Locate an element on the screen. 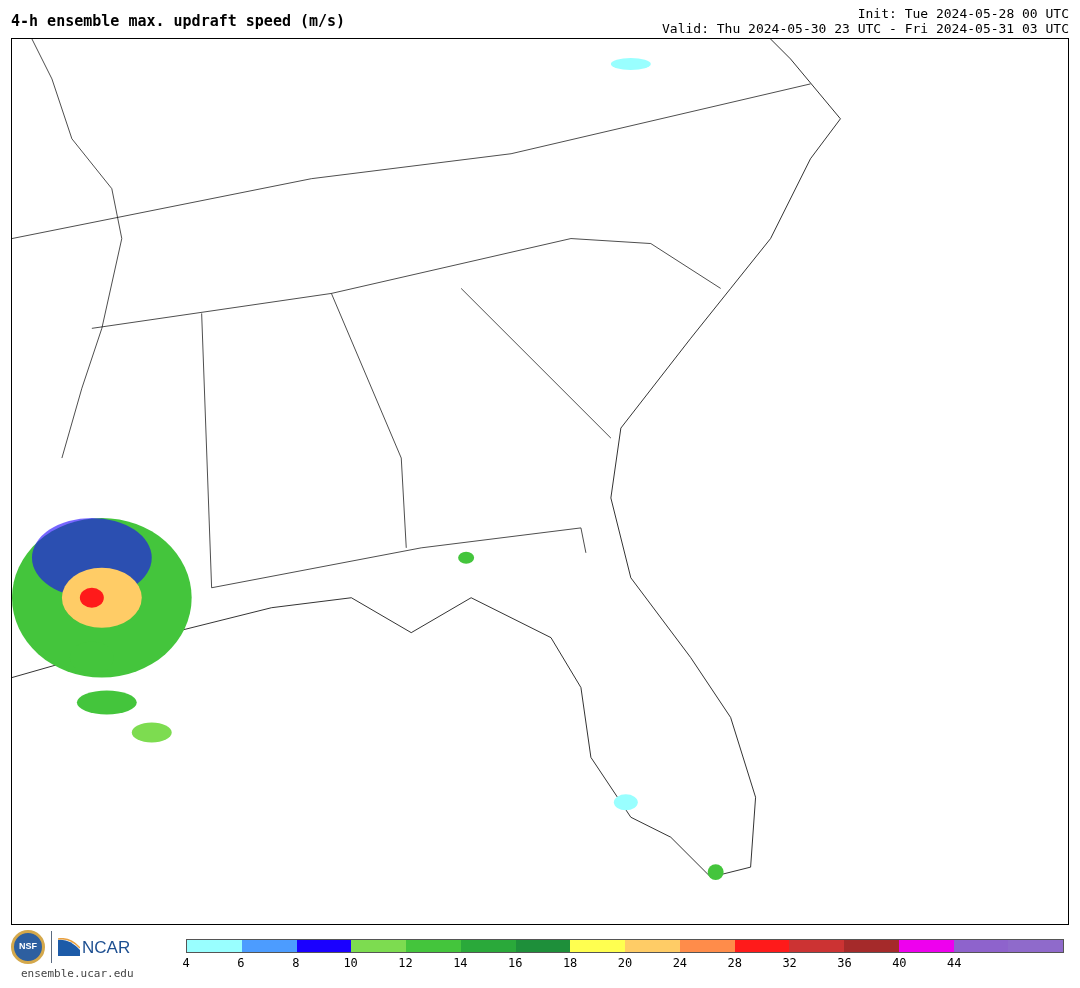  legend-tick-label: 32 is located at coordinates (789, 963).